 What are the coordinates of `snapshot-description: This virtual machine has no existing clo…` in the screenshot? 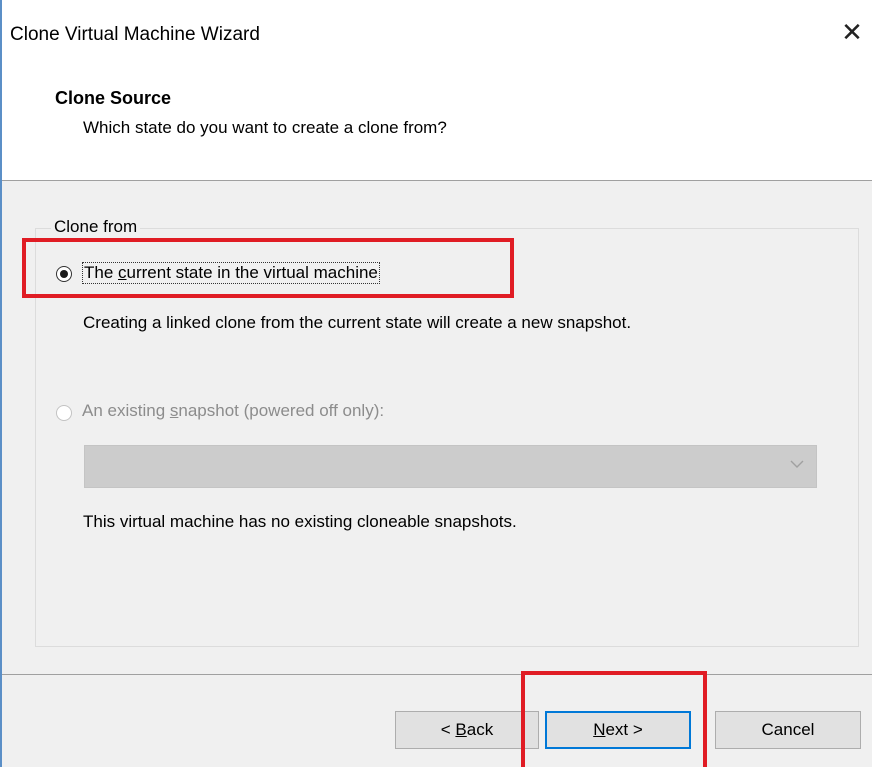 It's located at (300, 521).